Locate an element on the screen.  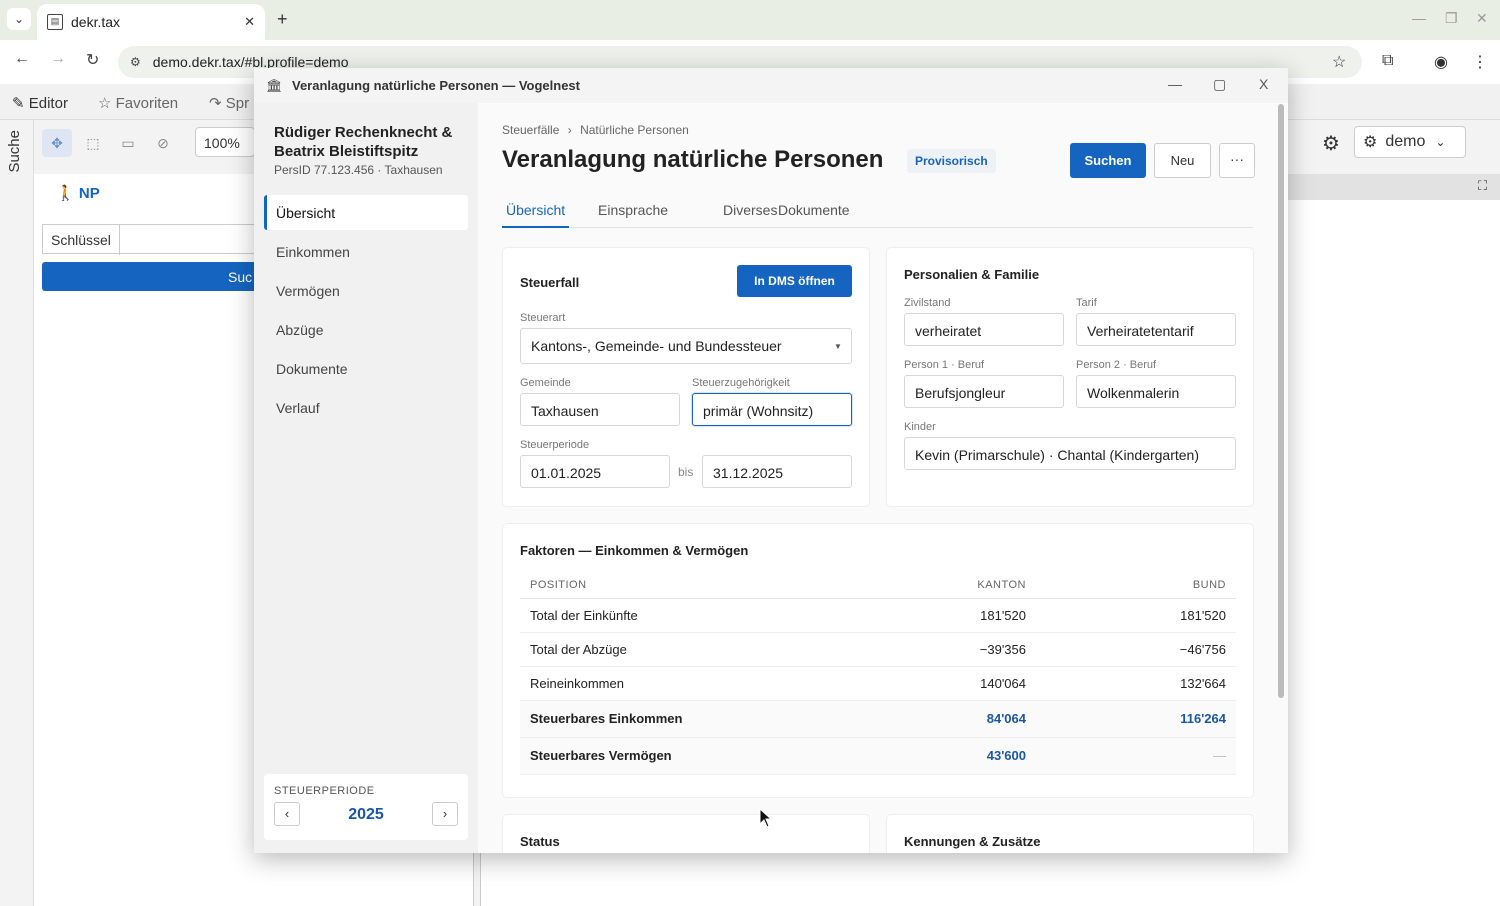
kanton-cell: 43'600 is located at coordinates (936, 756).